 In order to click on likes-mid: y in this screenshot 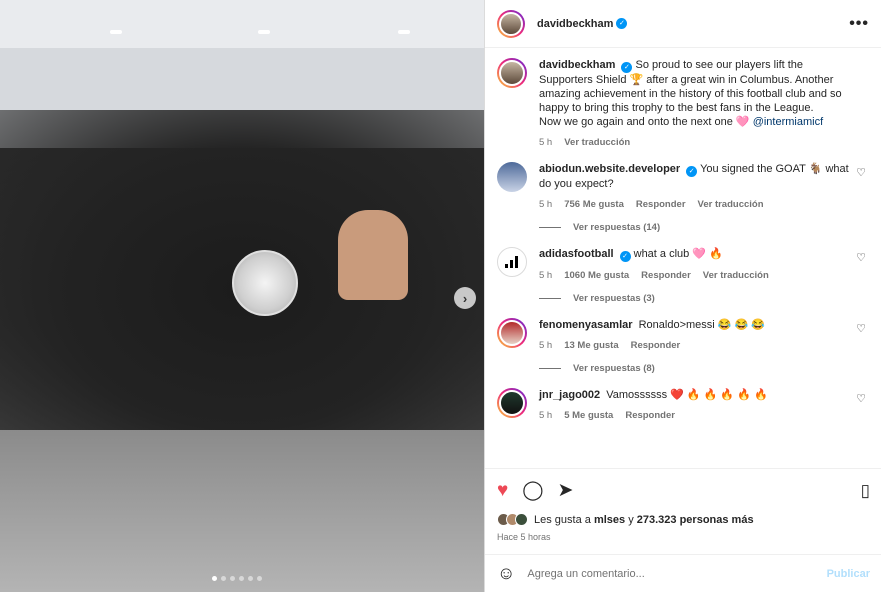, I will do `click(631, 519)`.